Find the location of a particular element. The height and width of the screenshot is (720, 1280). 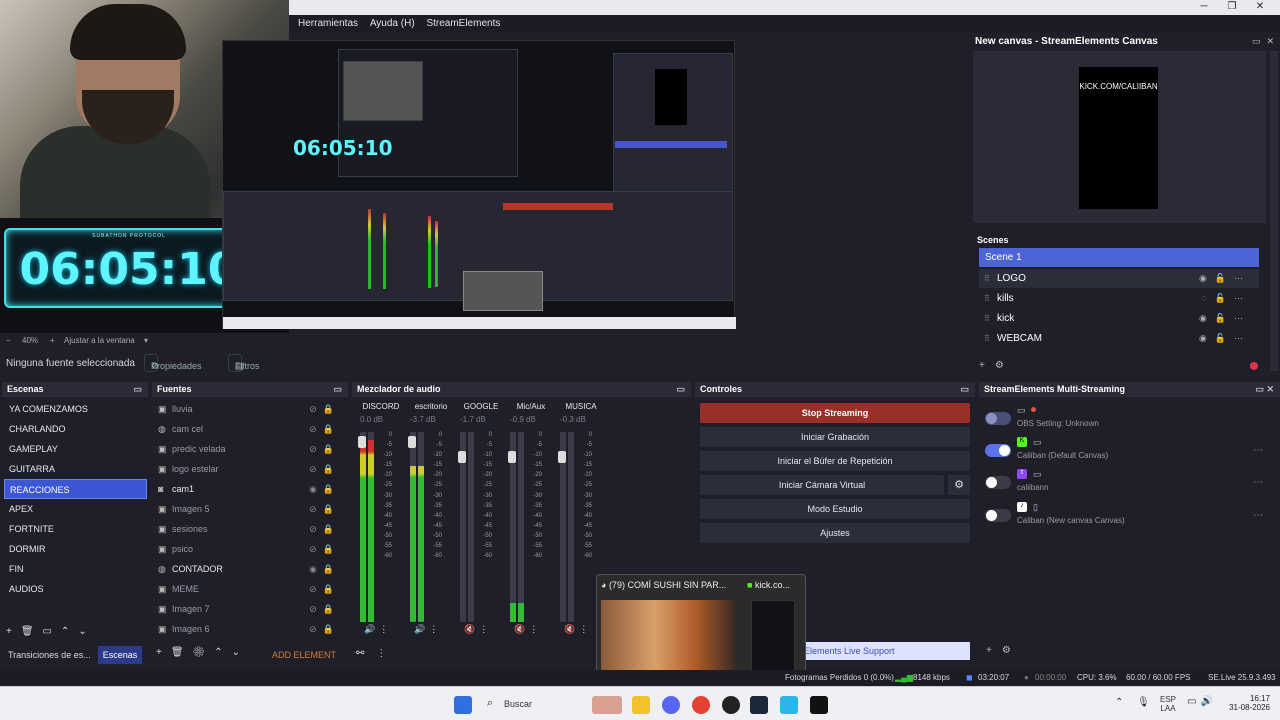

close-button: ✕ is located at coordinates (1260, 7).